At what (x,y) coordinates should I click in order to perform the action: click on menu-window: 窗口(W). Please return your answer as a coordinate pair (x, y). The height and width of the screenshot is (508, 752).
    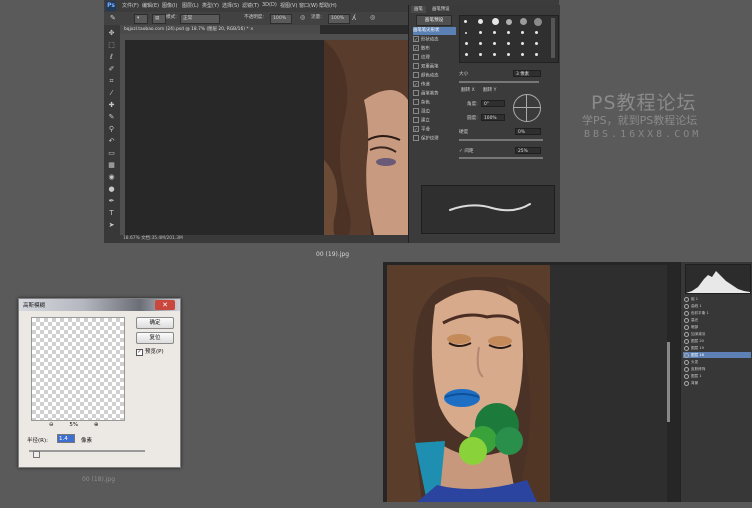
    Looking at the image, I should click on (308, 5).